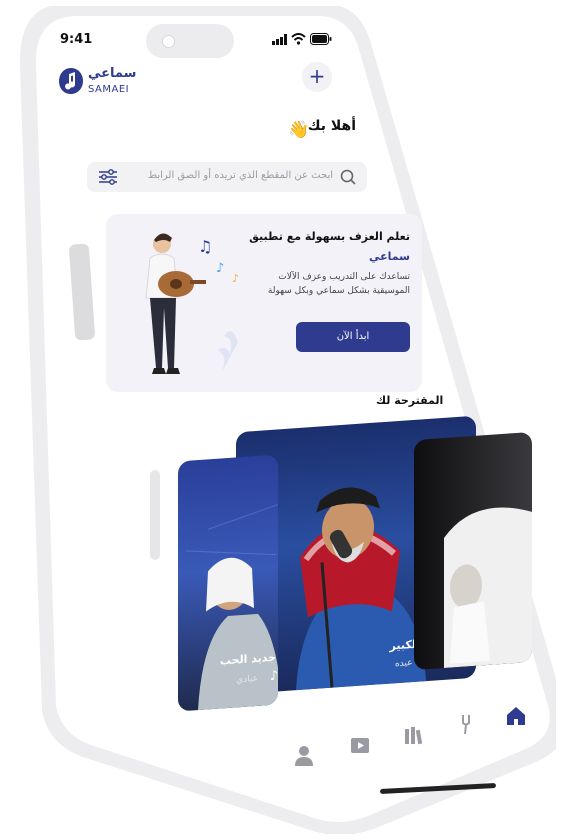 This screenshot has height=840, width=568. What do you see at coordinates (348, 177) in the screenshot?
I see `search-icon` at bounding box center [348, 177].